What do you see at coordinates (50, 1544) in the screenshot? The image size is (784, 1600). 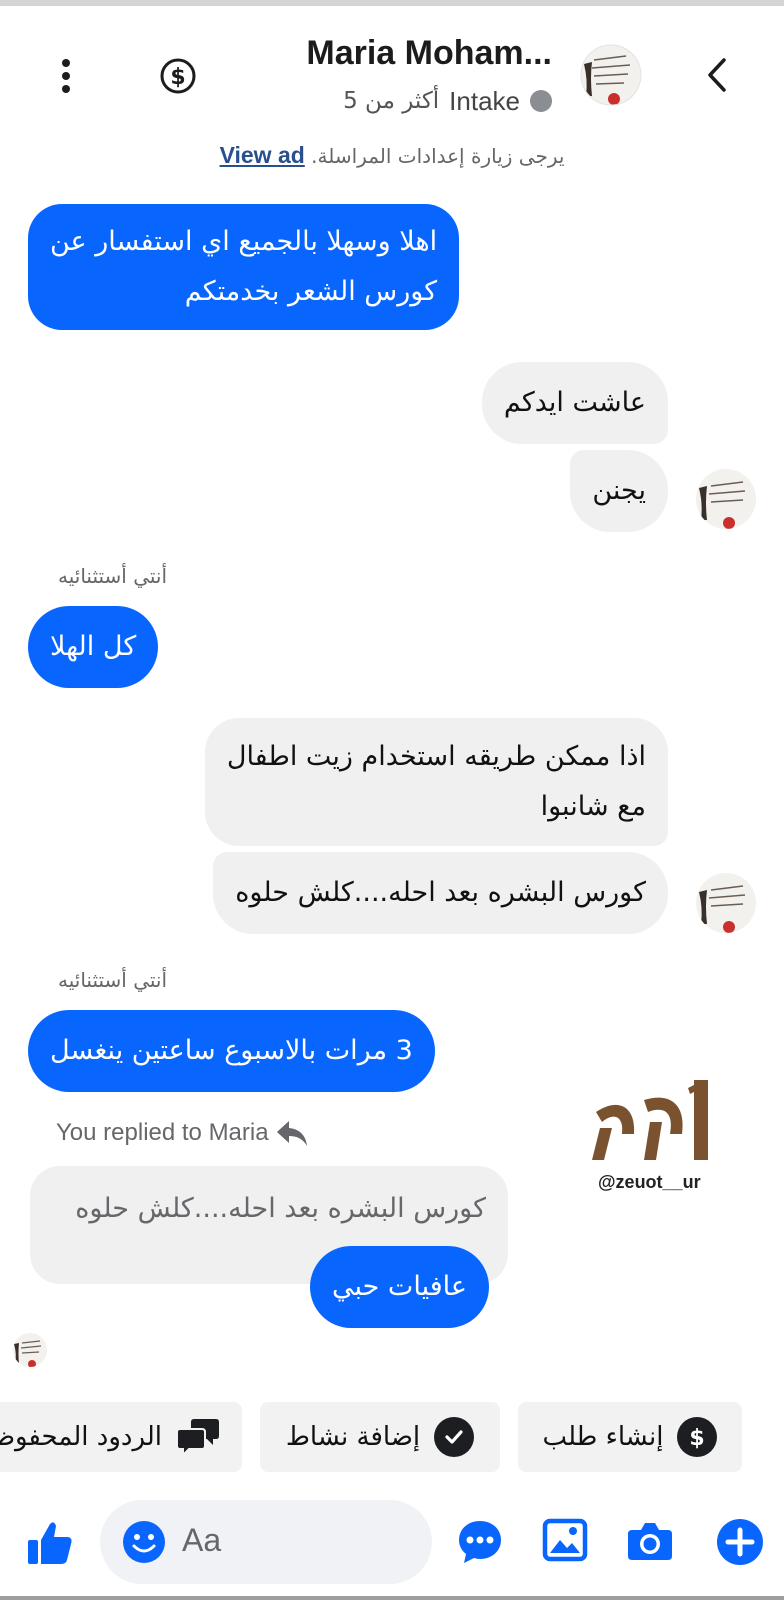 I see `like-thumbs-up-icon` at bounding box center [50, 1544].